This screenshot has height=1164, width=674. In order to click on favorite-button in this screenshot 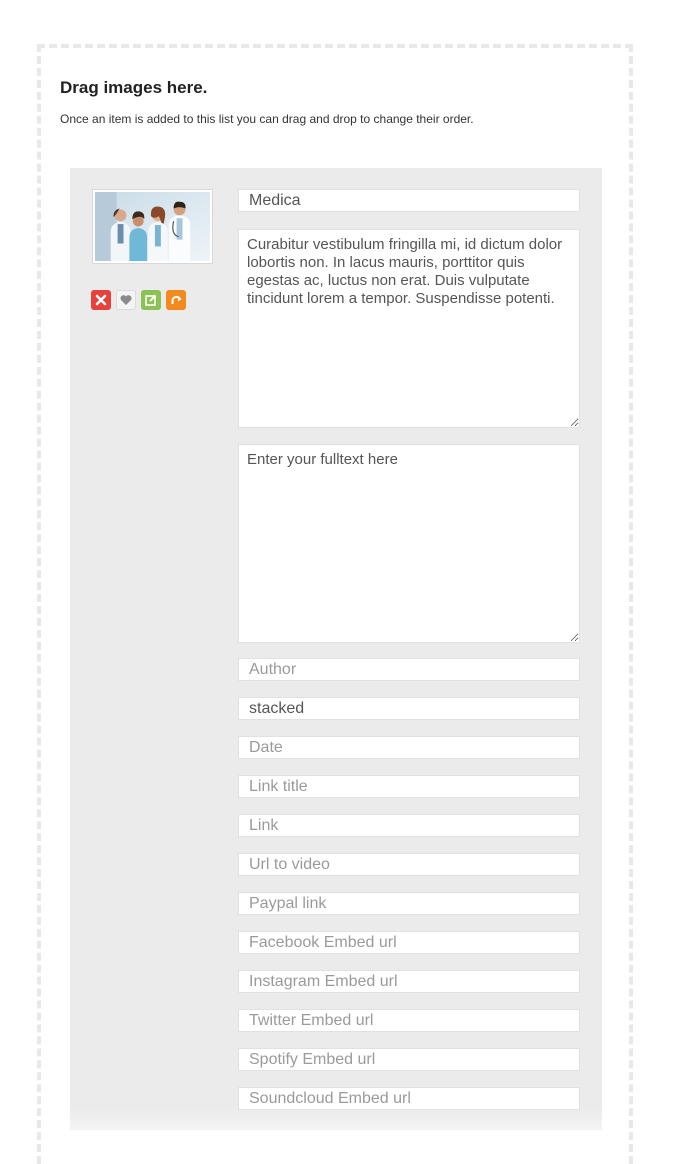, I will do `click(126, 300)`.